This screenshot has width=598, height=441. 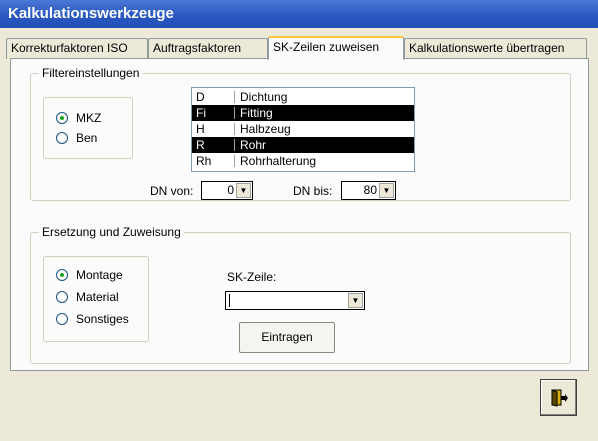 What do you see at coordinates (253, 145) in the screenshot?
I see `list-item-name: Rohr` at bounding box center [253, 145].